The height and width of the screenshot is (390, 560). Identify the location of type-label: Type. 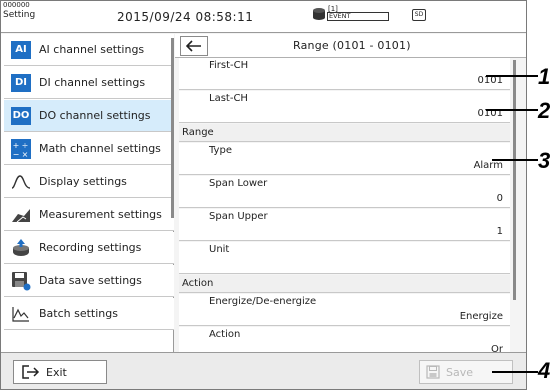
(220, 150).